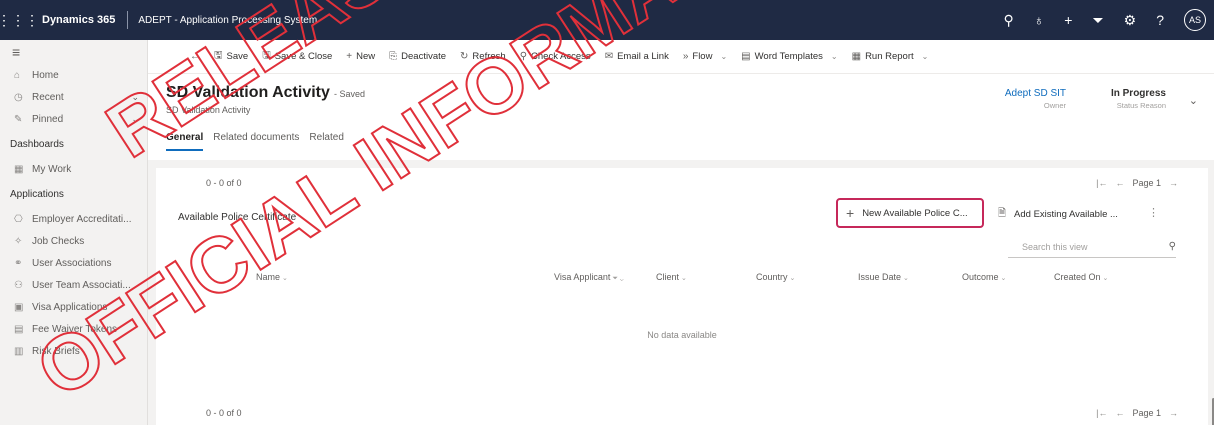 The height and width of the screenshot is (425, 1214). What do you see at coordinates (1153, 212) in the screenshot?
I see `more-options-icon: ⋮` at bounding box center [1153, 212].